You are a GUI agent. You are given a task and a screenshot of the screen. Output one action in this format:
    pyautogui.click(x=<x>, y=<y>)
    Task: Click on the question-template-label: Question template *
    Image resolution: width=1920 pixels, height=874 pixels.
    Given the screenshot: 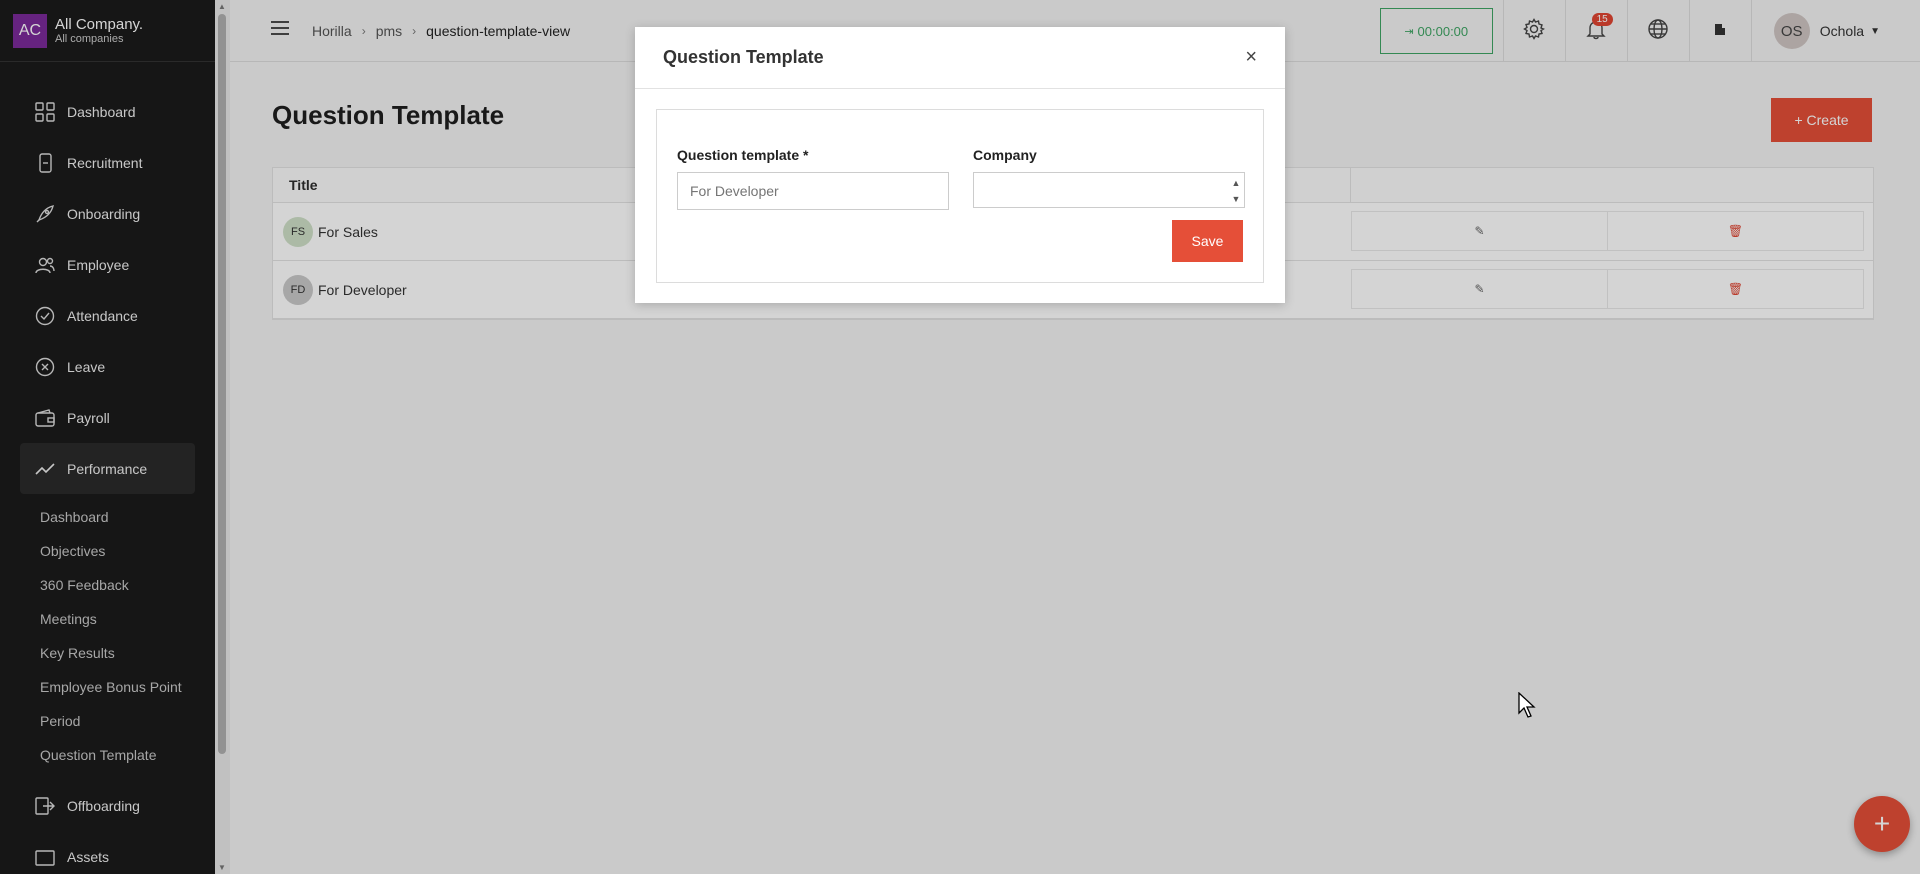 What is the action you would take?
    pyautogui.click(x=743, y=155)
    